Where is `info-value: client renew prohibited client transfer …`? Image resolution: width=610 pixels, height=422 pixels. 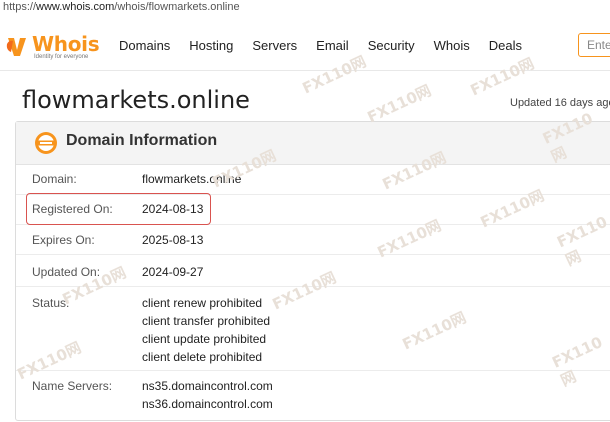 info-value: client renew prohibited client transfer … is located at coordinates (206, 330).